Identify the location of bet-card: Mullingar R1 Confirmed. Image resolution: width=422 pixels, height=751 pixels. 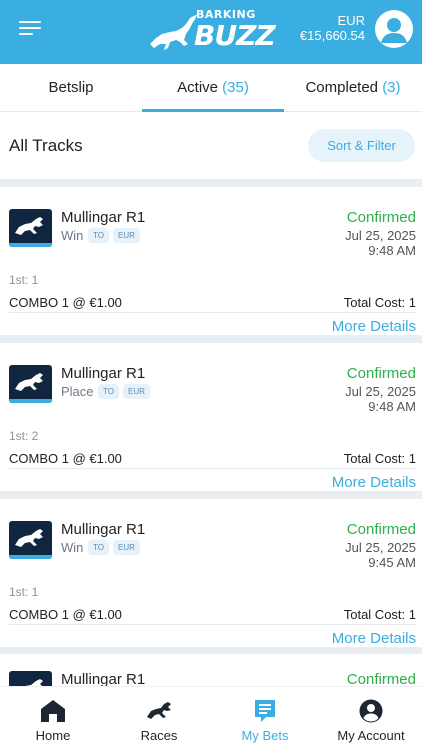
(211, 670).